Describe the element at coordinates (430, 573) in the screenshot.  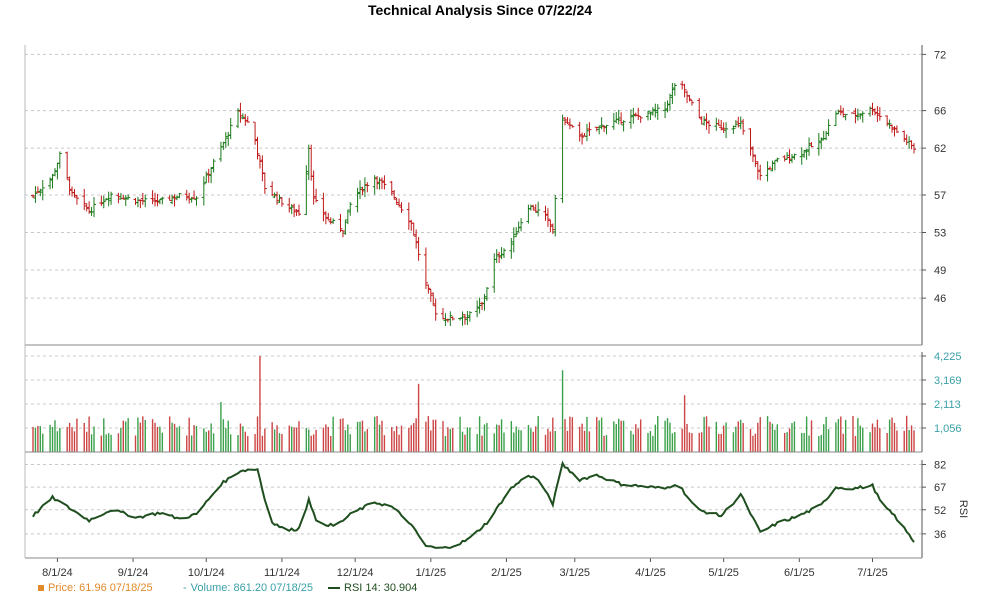
I see `x-tick-label: 1/1/25` at that location.